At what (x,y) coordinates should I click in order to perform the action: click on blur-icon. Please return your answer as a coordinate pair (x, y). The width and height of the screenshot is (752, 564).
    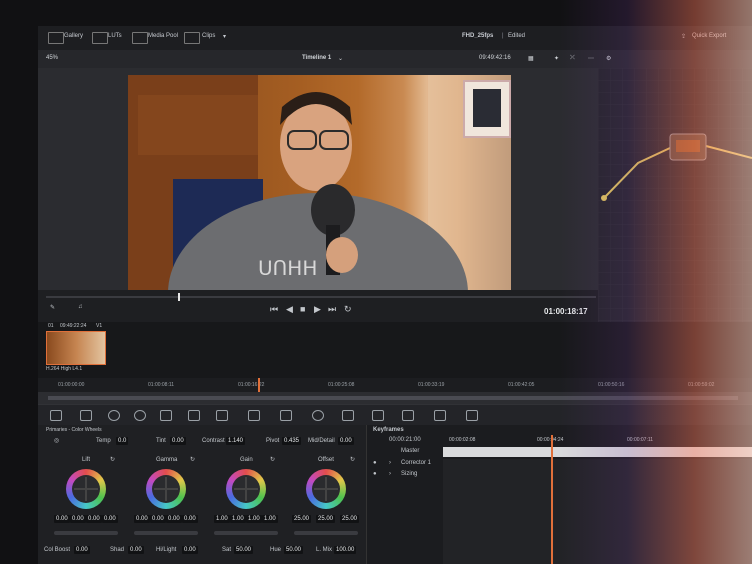
    Looking at the image, I should click on (408, 415).